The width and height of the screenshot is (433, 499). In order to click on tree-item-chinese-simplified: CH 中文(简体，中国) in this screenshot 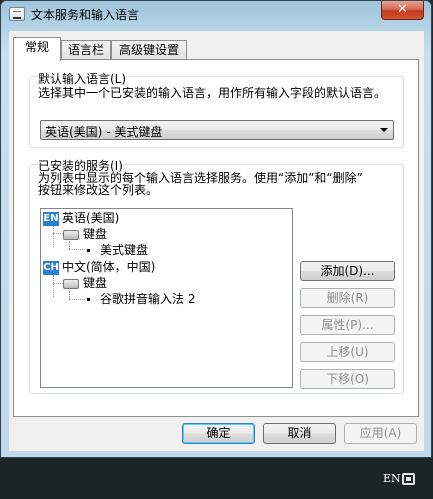, I will do `click(99, 267)`.